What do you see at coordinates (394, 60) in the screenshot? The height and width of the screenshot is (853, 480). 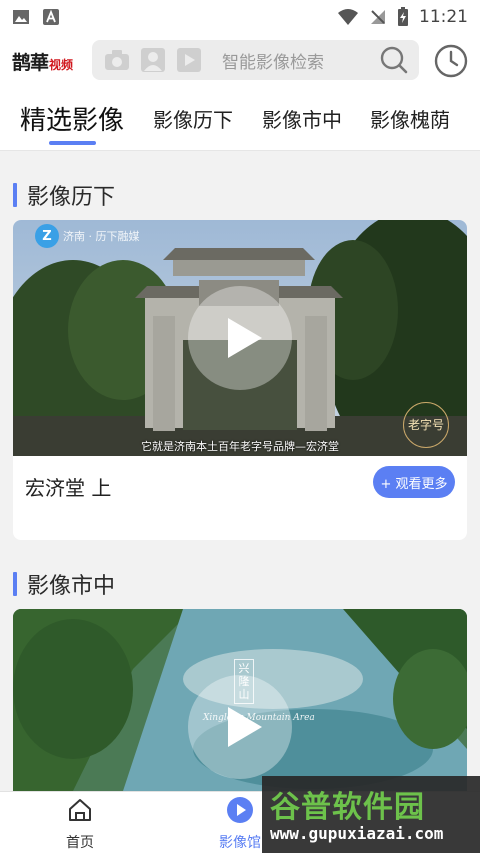 I see `search-icon` at bounding box center [394, 60].